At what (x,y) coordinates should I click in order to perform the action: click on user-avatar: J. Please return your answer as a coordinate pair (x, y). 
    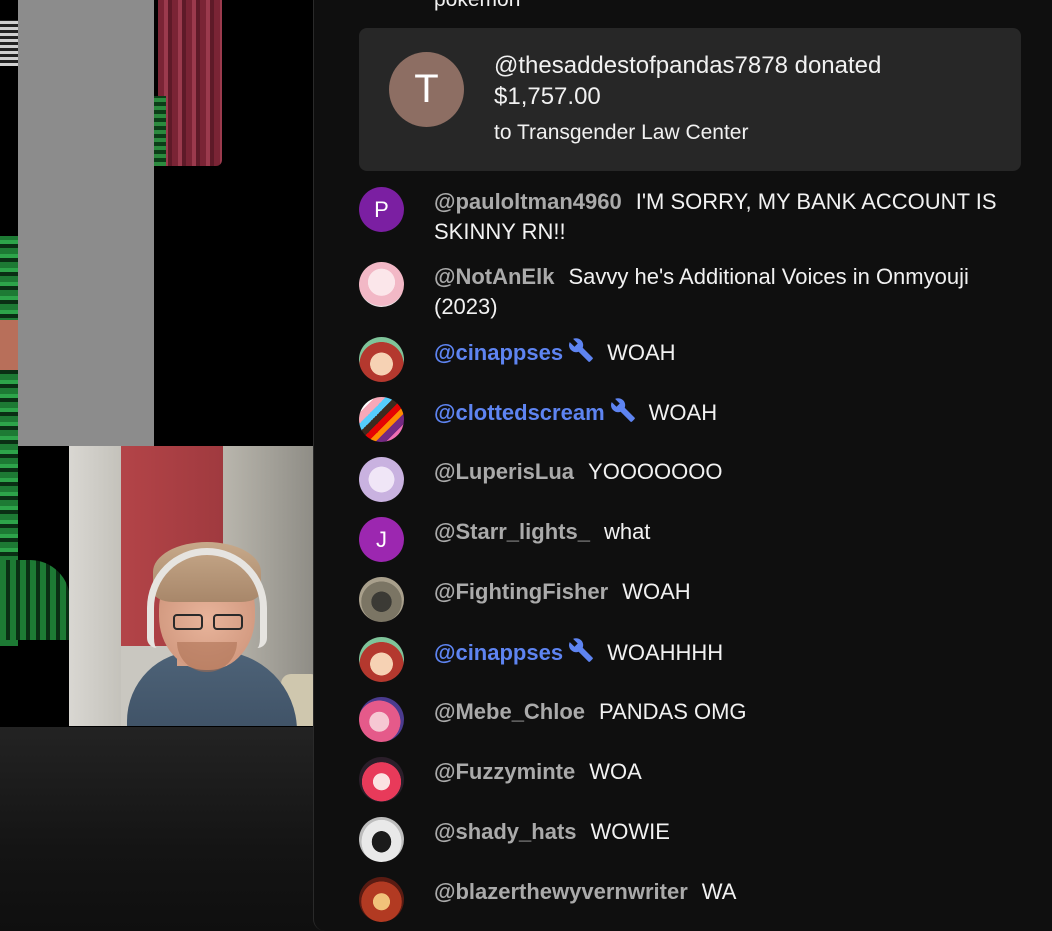
    Looking at the image, I should click on (381, 539).